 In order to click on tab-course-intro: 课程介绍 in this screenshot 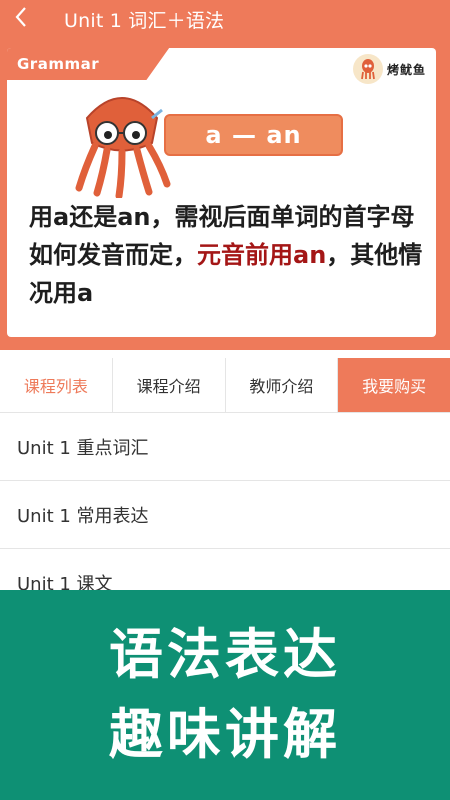, I will do `click(169, 385)`.